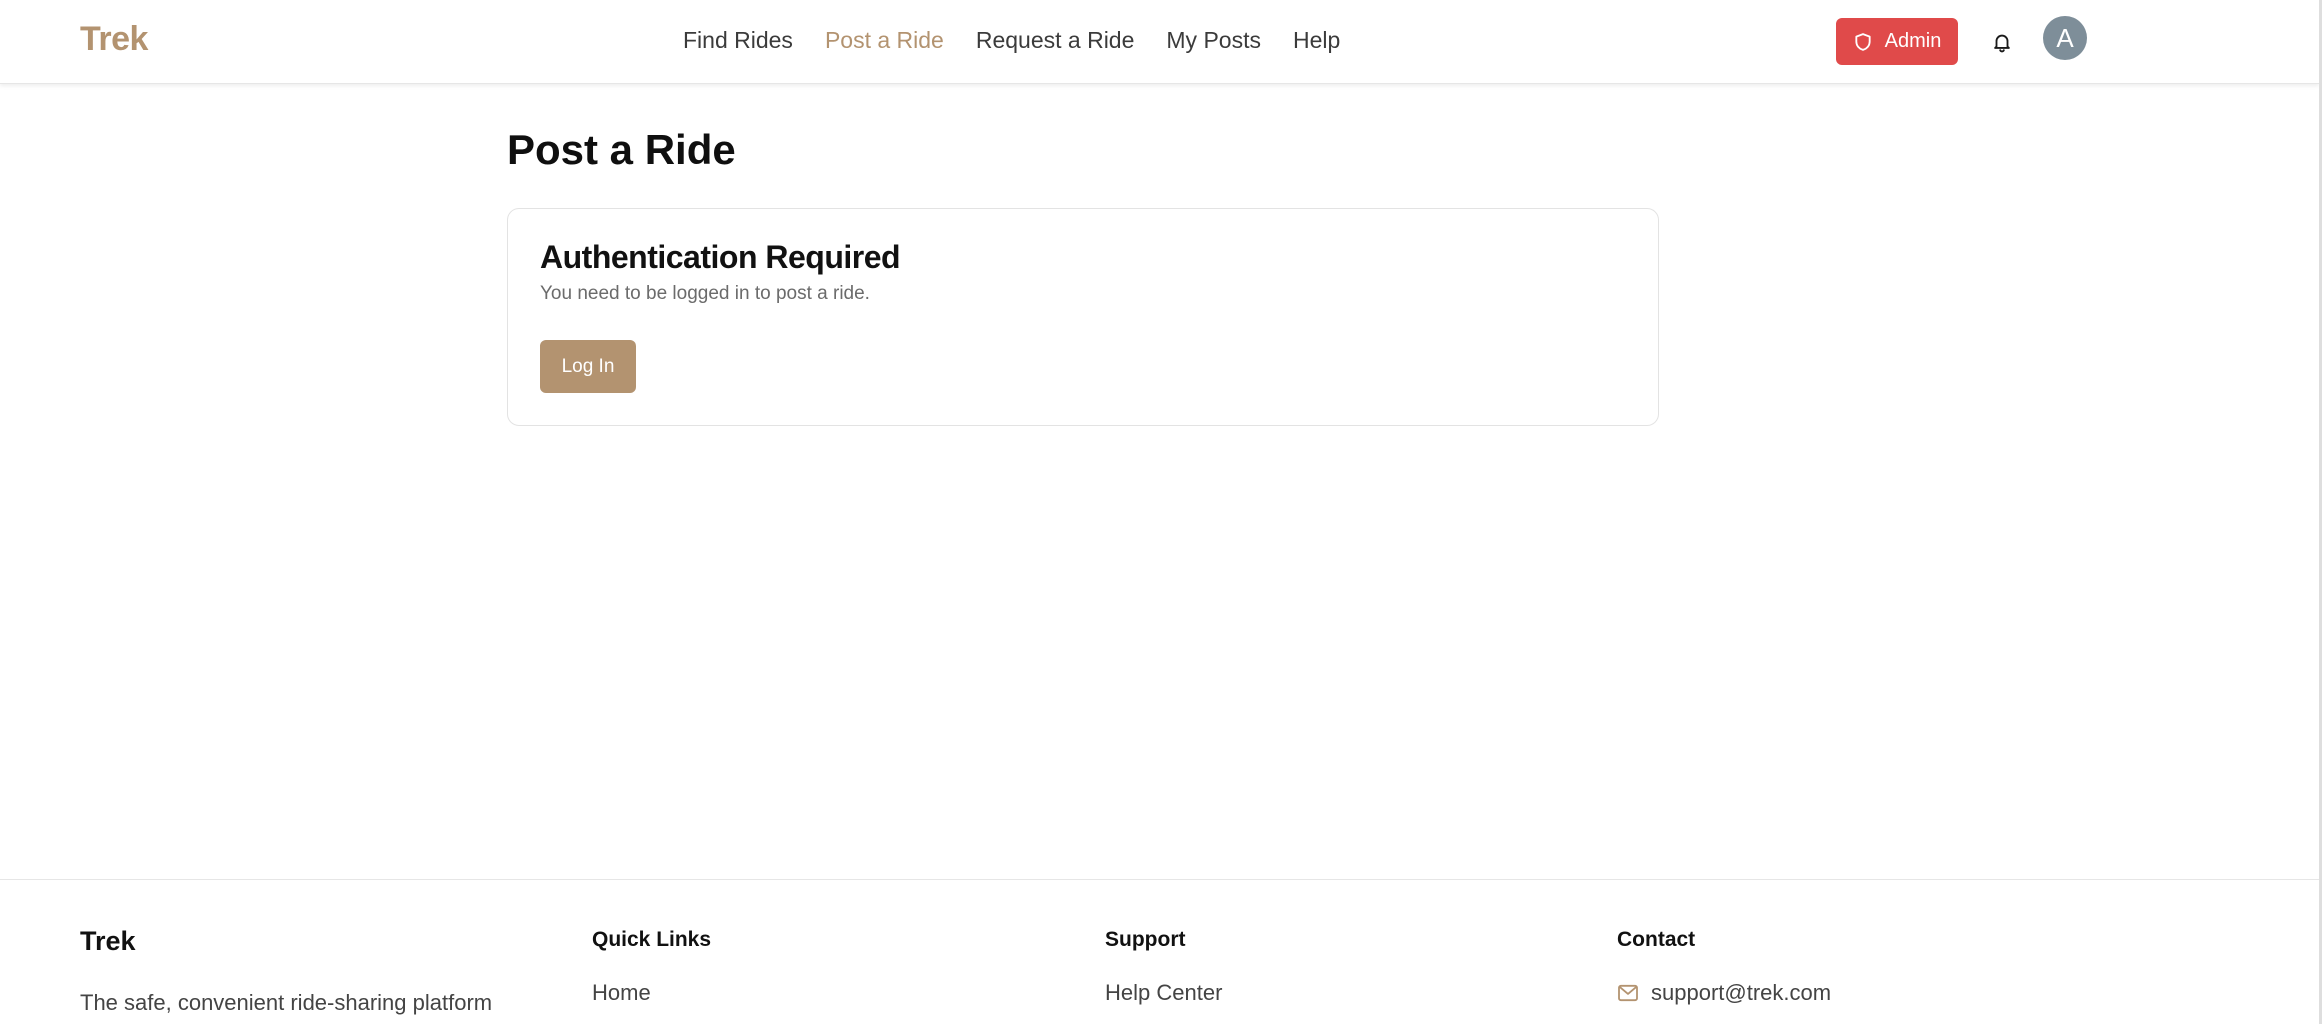  What do you see at coordinates (1656, 939) in the screenshot?
I see `footer-contact-title: Contact` at bounding box center [1656, 939].